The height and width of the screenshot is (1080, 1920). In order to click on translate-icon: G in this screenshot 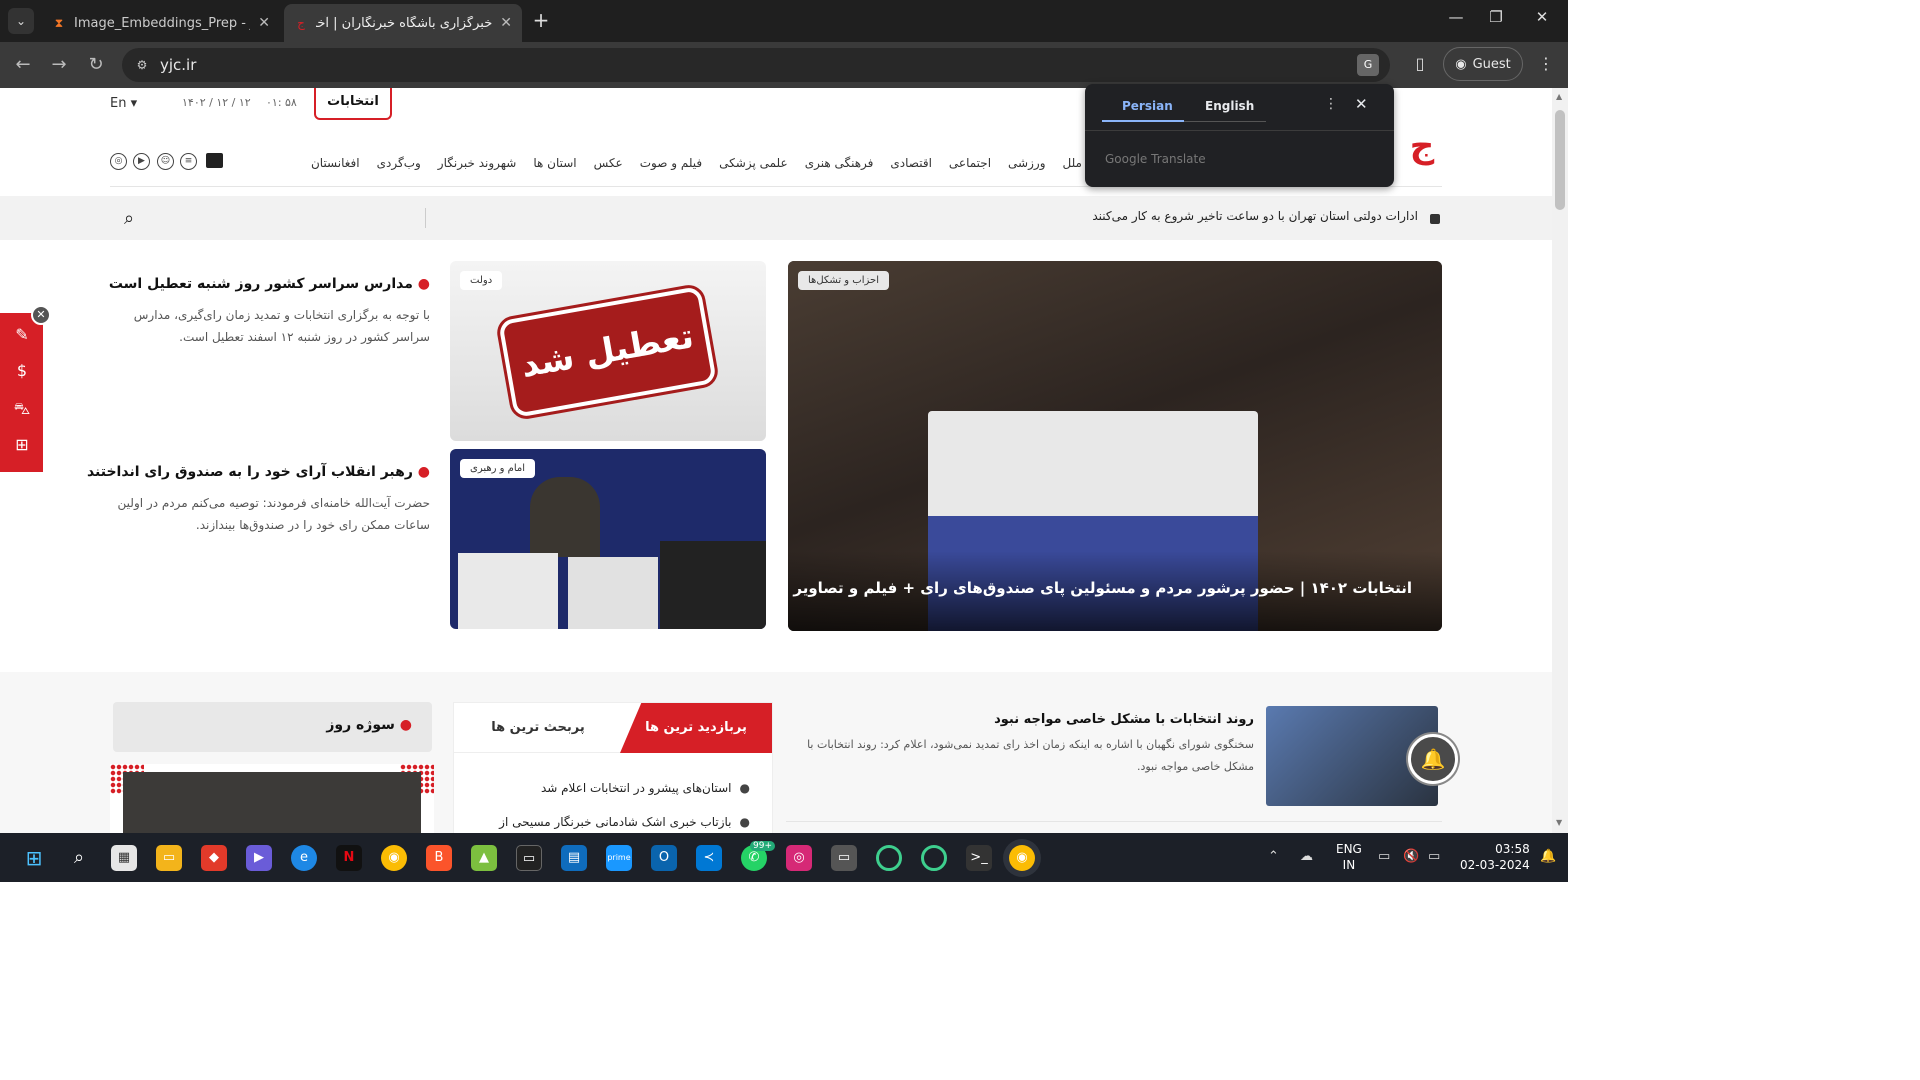, I will do `click(1368, 65)`.